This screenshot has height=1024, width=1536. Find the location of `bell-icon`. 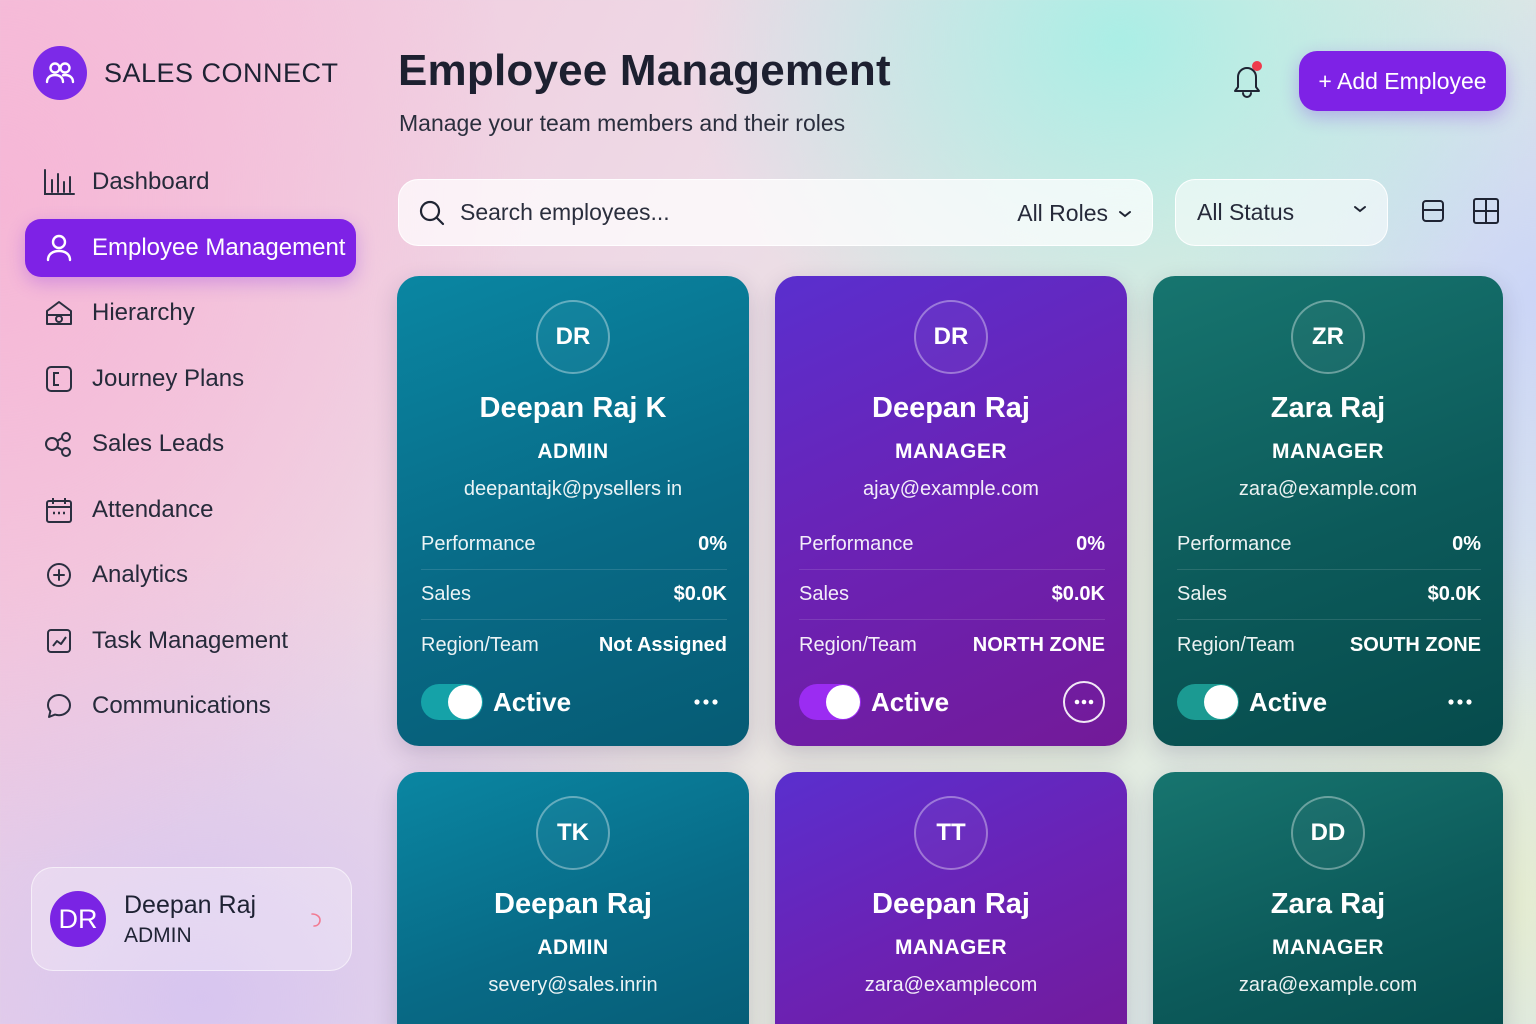

bell-icon is located at coordinates (1248, 81).